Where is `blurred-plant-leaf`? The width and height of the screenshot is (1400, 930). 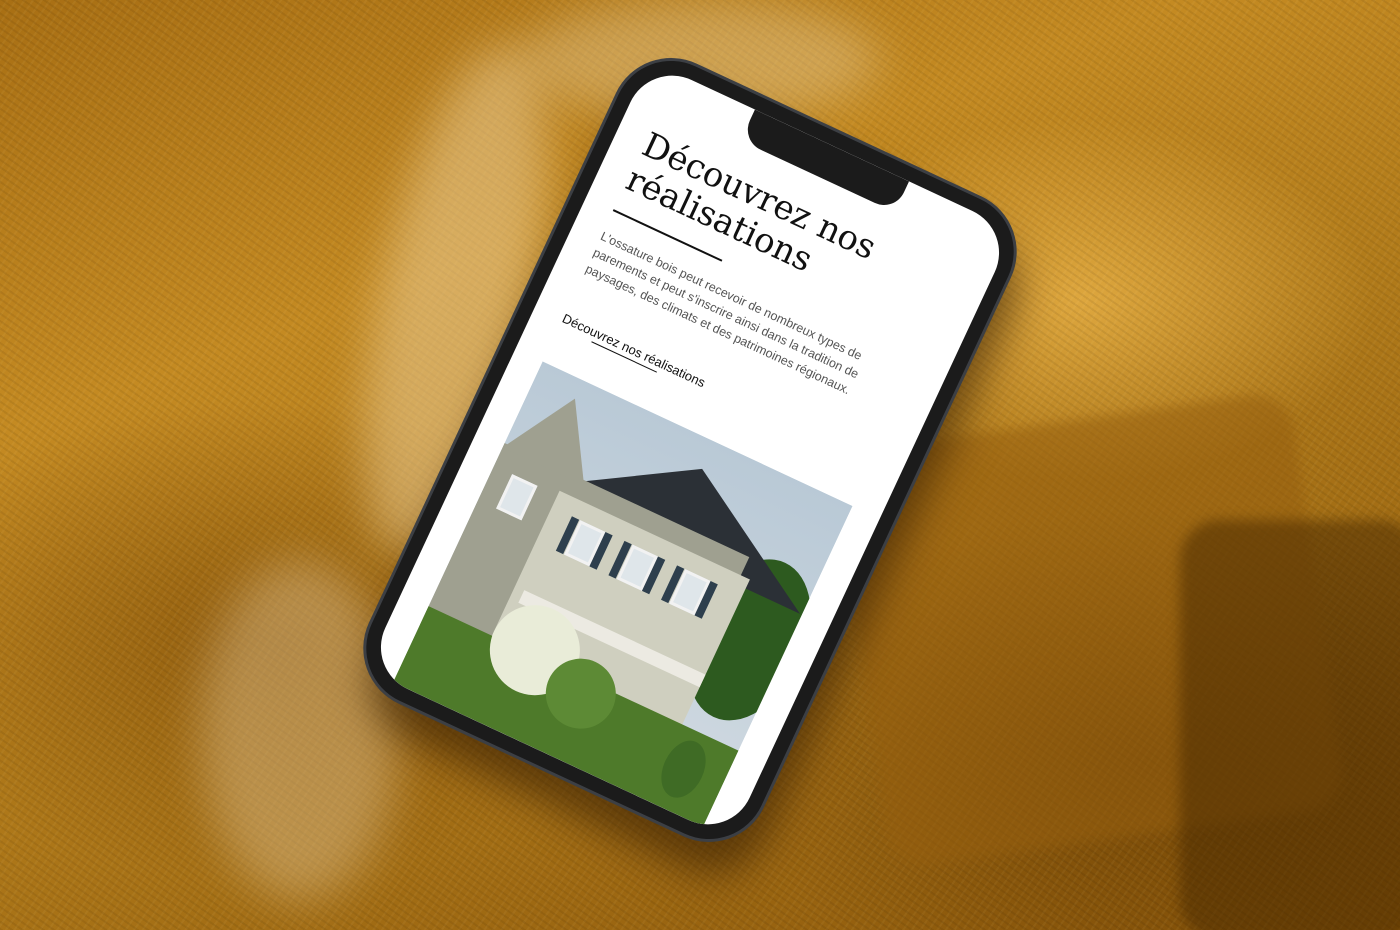
blurred-plant-leaf is located at coordinates (300, 730).